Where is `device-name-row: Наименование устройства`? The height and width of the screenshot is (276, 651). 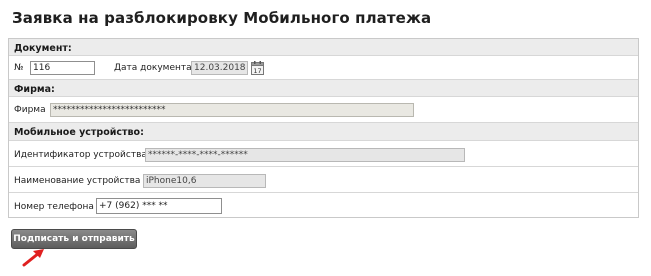 device-name-row: Наименование устройства is located at coordinates (323, 180).